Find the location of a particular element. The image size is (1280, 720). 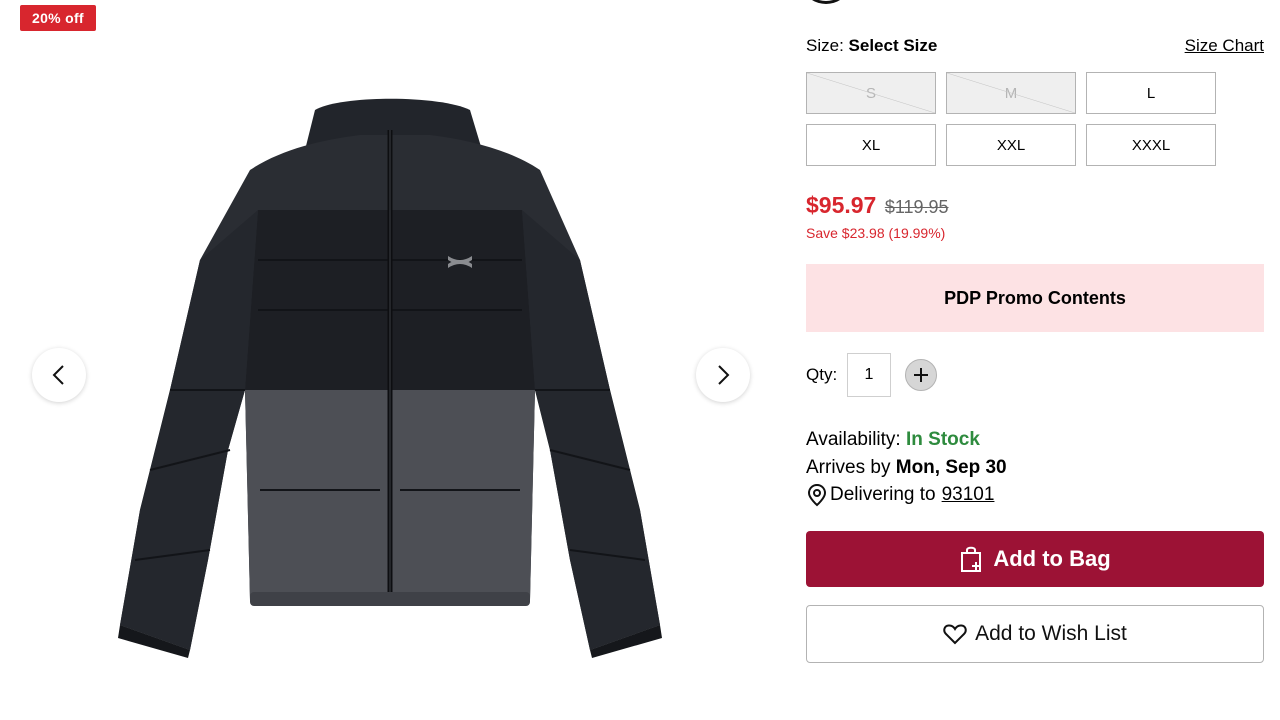

chevron-right-icon is located at coordinates (724, 375).